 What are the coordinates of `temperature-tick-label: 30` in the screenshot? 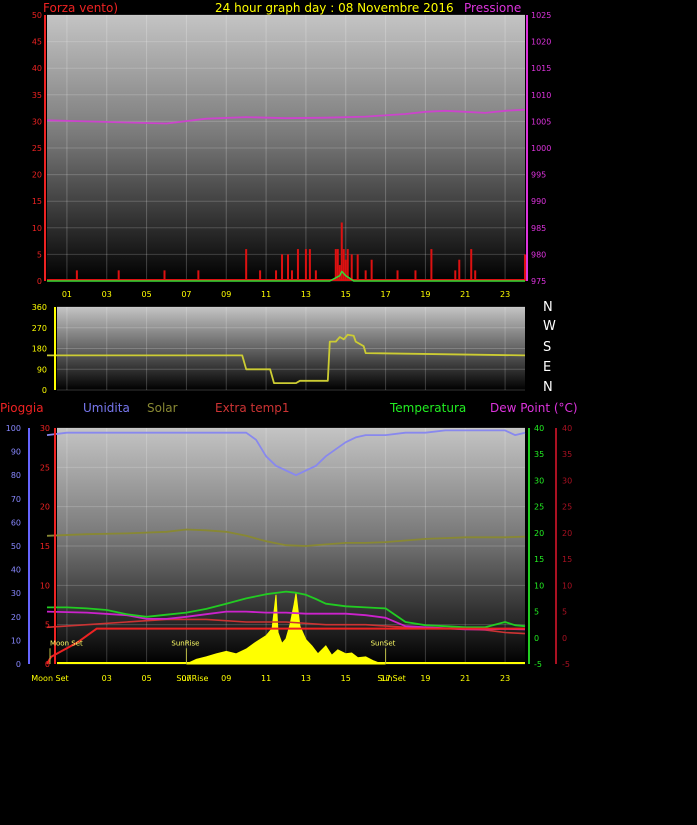 It's located at (539, 480).